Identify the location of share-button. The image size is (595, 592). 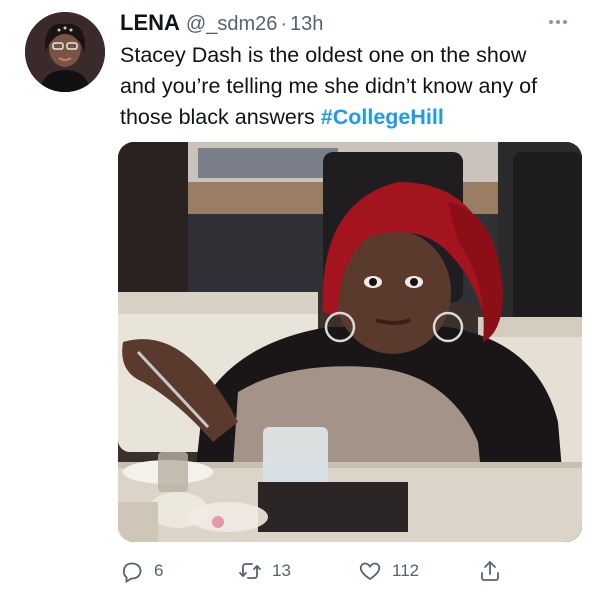
(490, 571).